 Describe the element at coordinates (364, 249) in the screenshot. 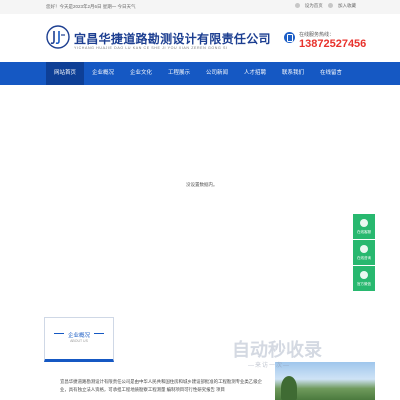

I see `headset-icon` at that location.